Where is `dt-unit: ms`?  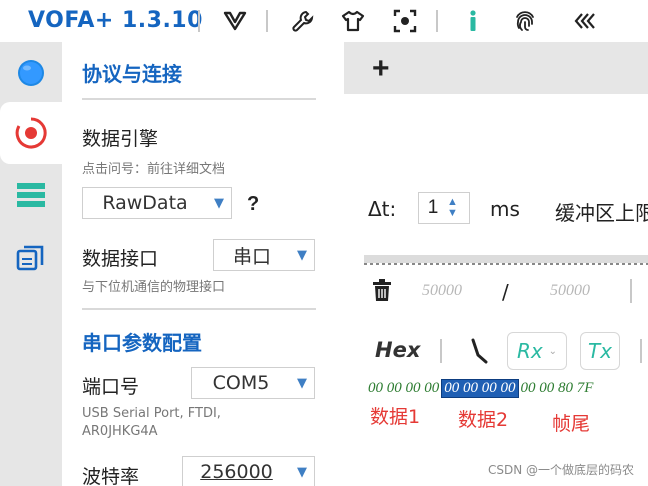
dt-unit: ms is located at coordinates (505, 209).